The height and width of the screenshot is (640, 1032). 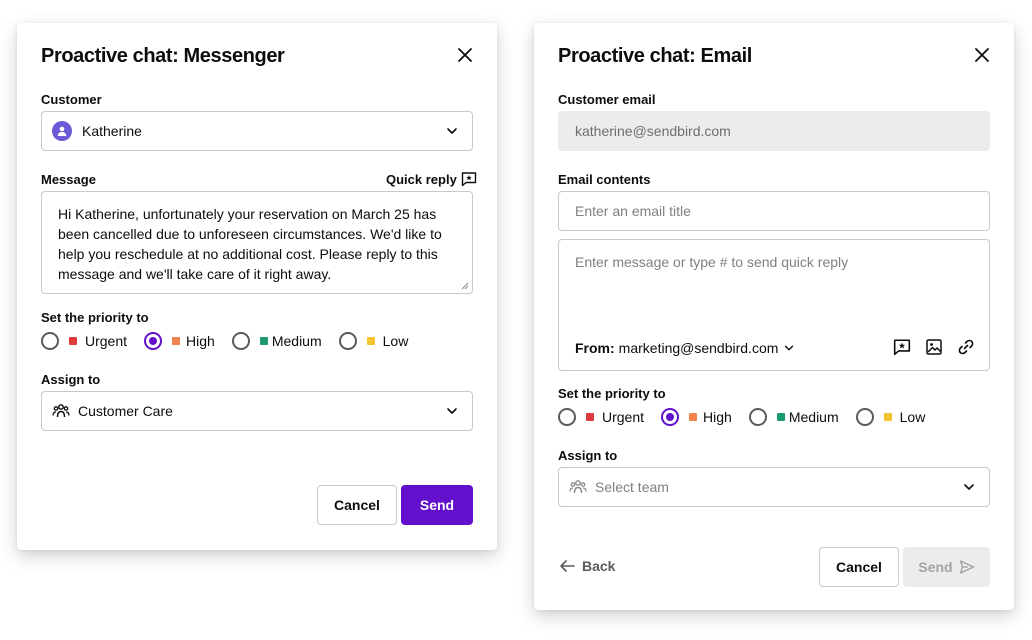 What do you see at coordinates (125, 411) in the screenshot?
I see `assign-value: Customer Care` at bounding box center [125, 411].